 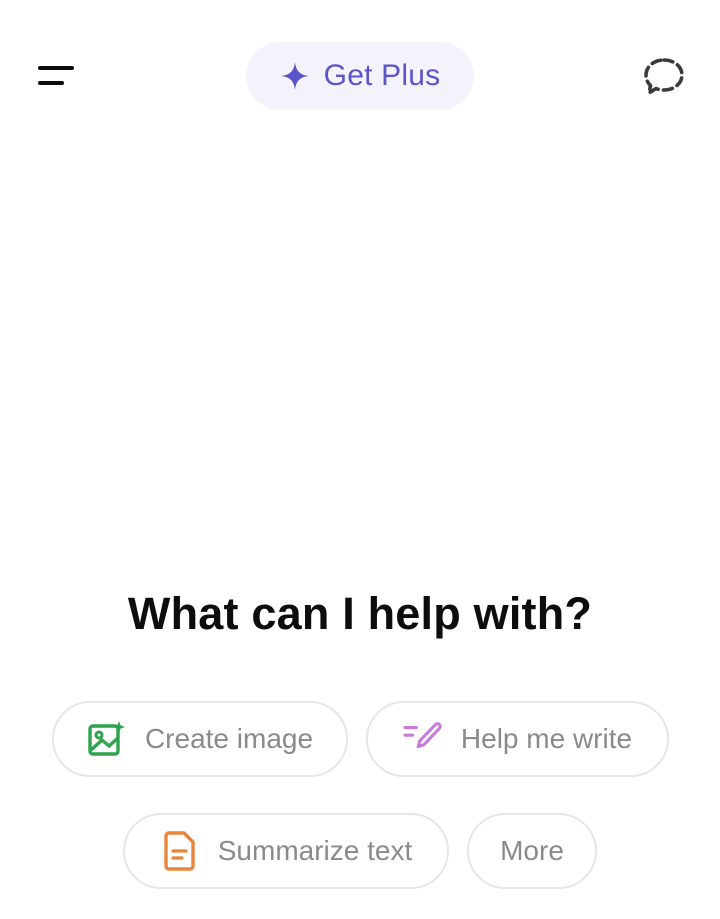 What do you see at coordinates (56, 68) in the screenshot?
I see `menu-icon` at bounding box center [56, 68].